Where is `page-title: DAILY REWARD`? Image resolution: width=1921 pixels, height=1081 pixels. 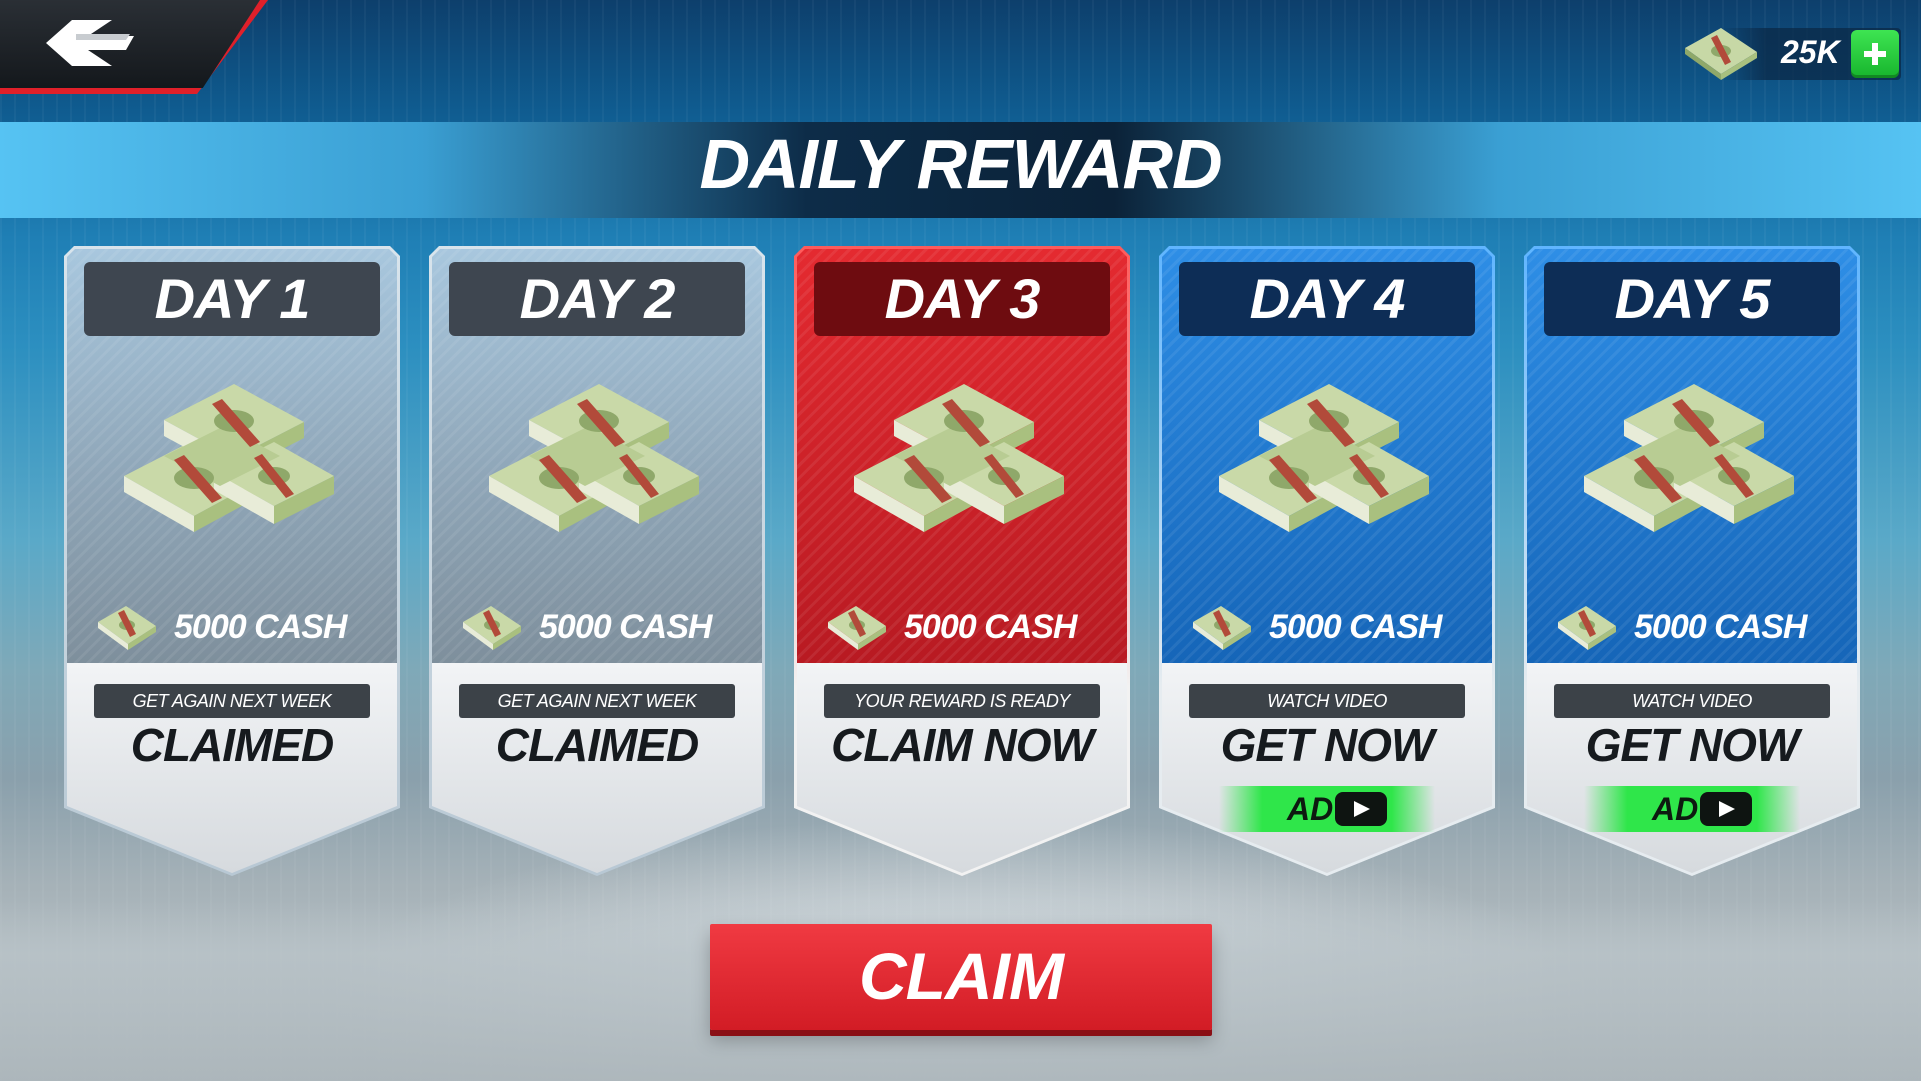
page-title: DAILY REWARD is located at coordinates (960, 164).